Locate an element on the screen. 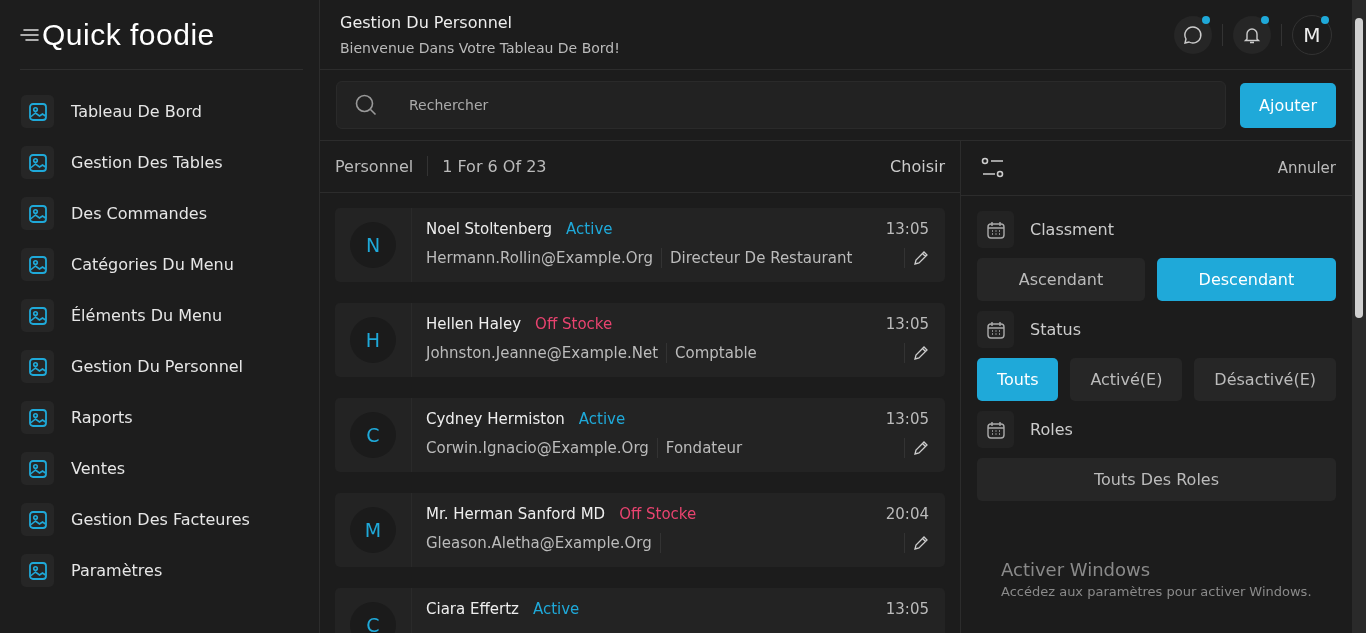 This screenshot has width=1366, height=633. email-text: Johnston.Jeanne@Example.Net is located at coordinates (542, 352).